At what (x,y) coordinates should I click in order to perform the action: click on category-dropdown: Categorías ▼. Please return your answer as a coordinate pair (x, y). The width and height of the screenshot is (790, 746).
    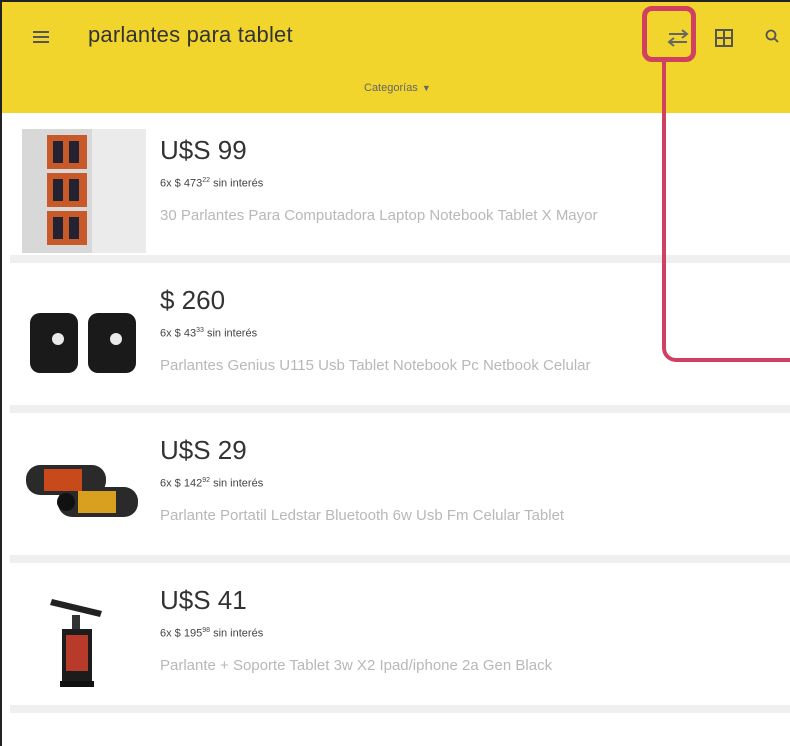
    Looking at the image, I should click on (397, 88).